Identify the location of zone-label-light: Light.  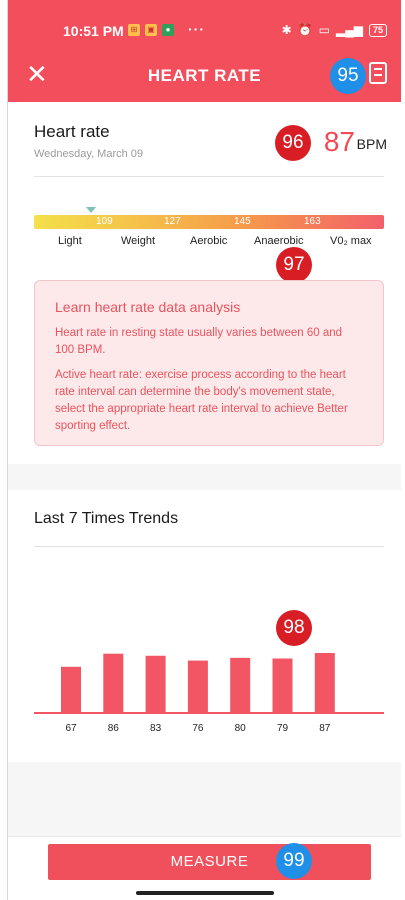
(70, 241).